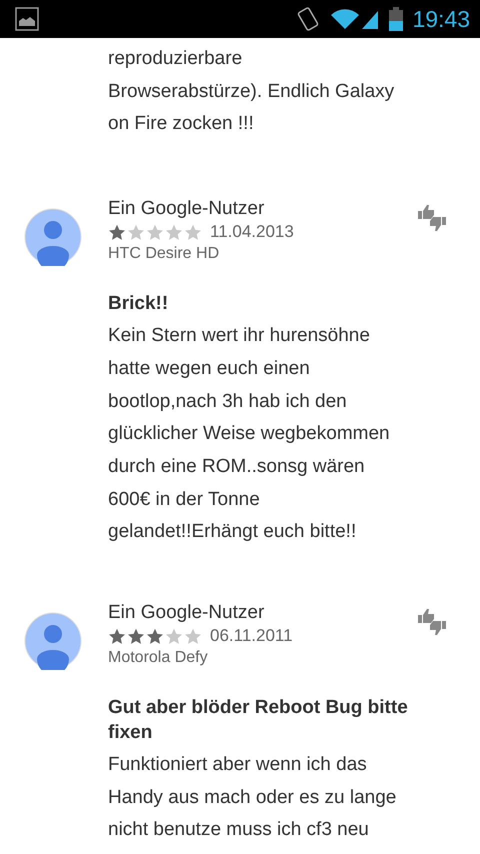 This screenshot has width=480, height=854. I want to click on device-name: Motorola Defy, so click(158, 658).